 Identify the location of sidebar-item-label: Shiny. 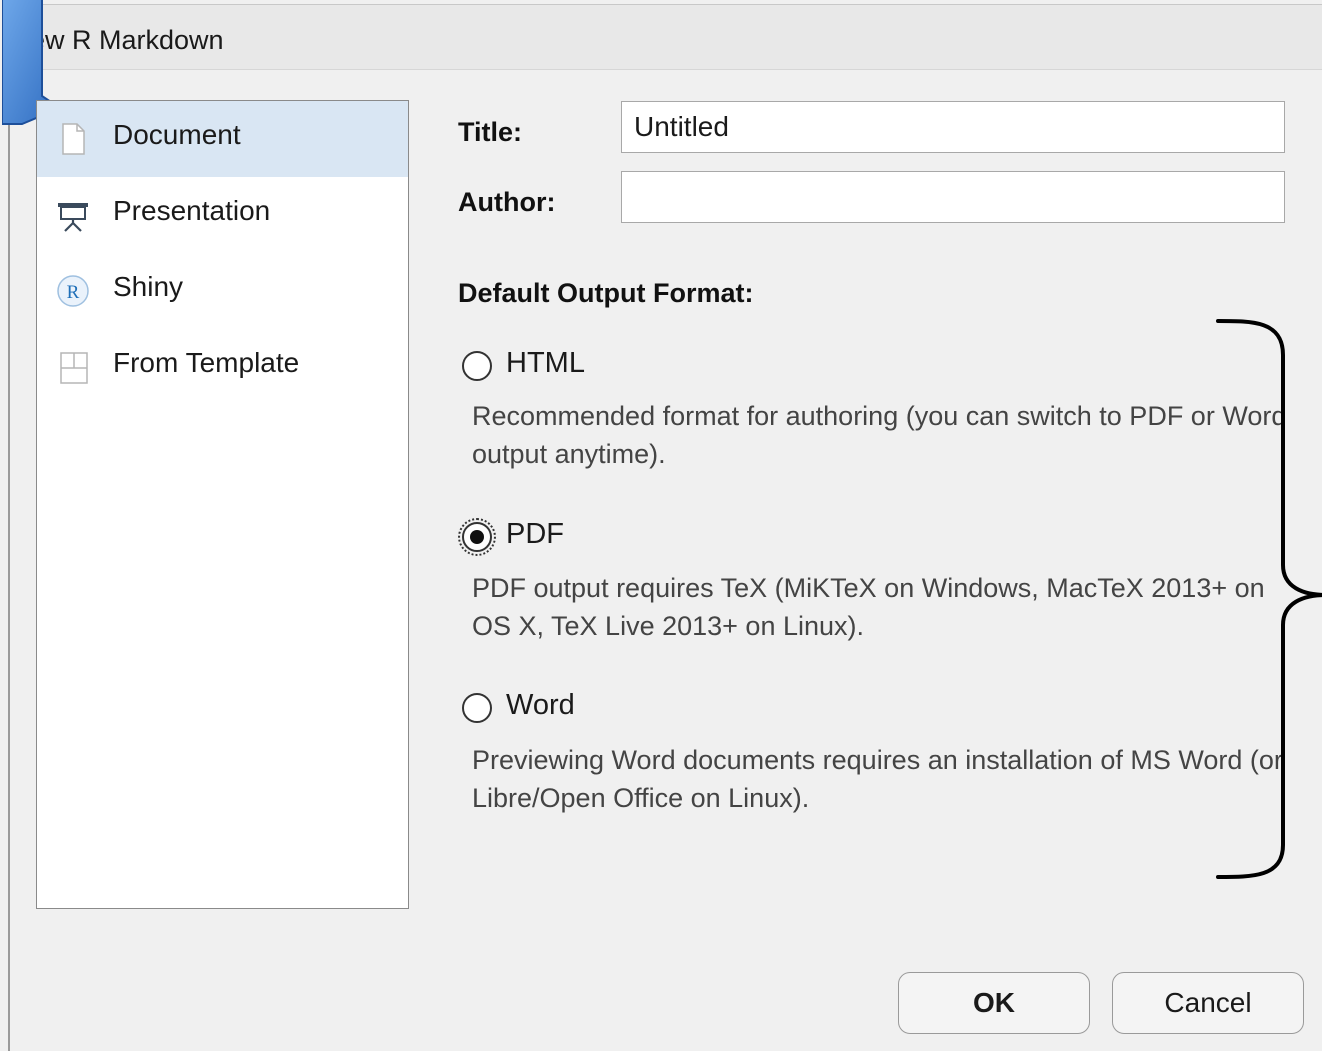
(148, 286).